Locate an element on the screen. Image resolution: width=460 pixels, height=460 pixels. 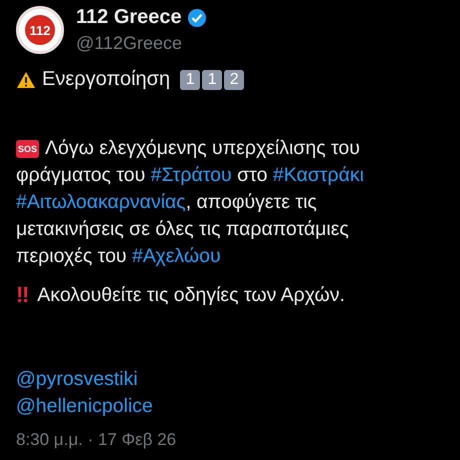
mention-link: @pyrosvestiki is located at coordinates (232, 379).